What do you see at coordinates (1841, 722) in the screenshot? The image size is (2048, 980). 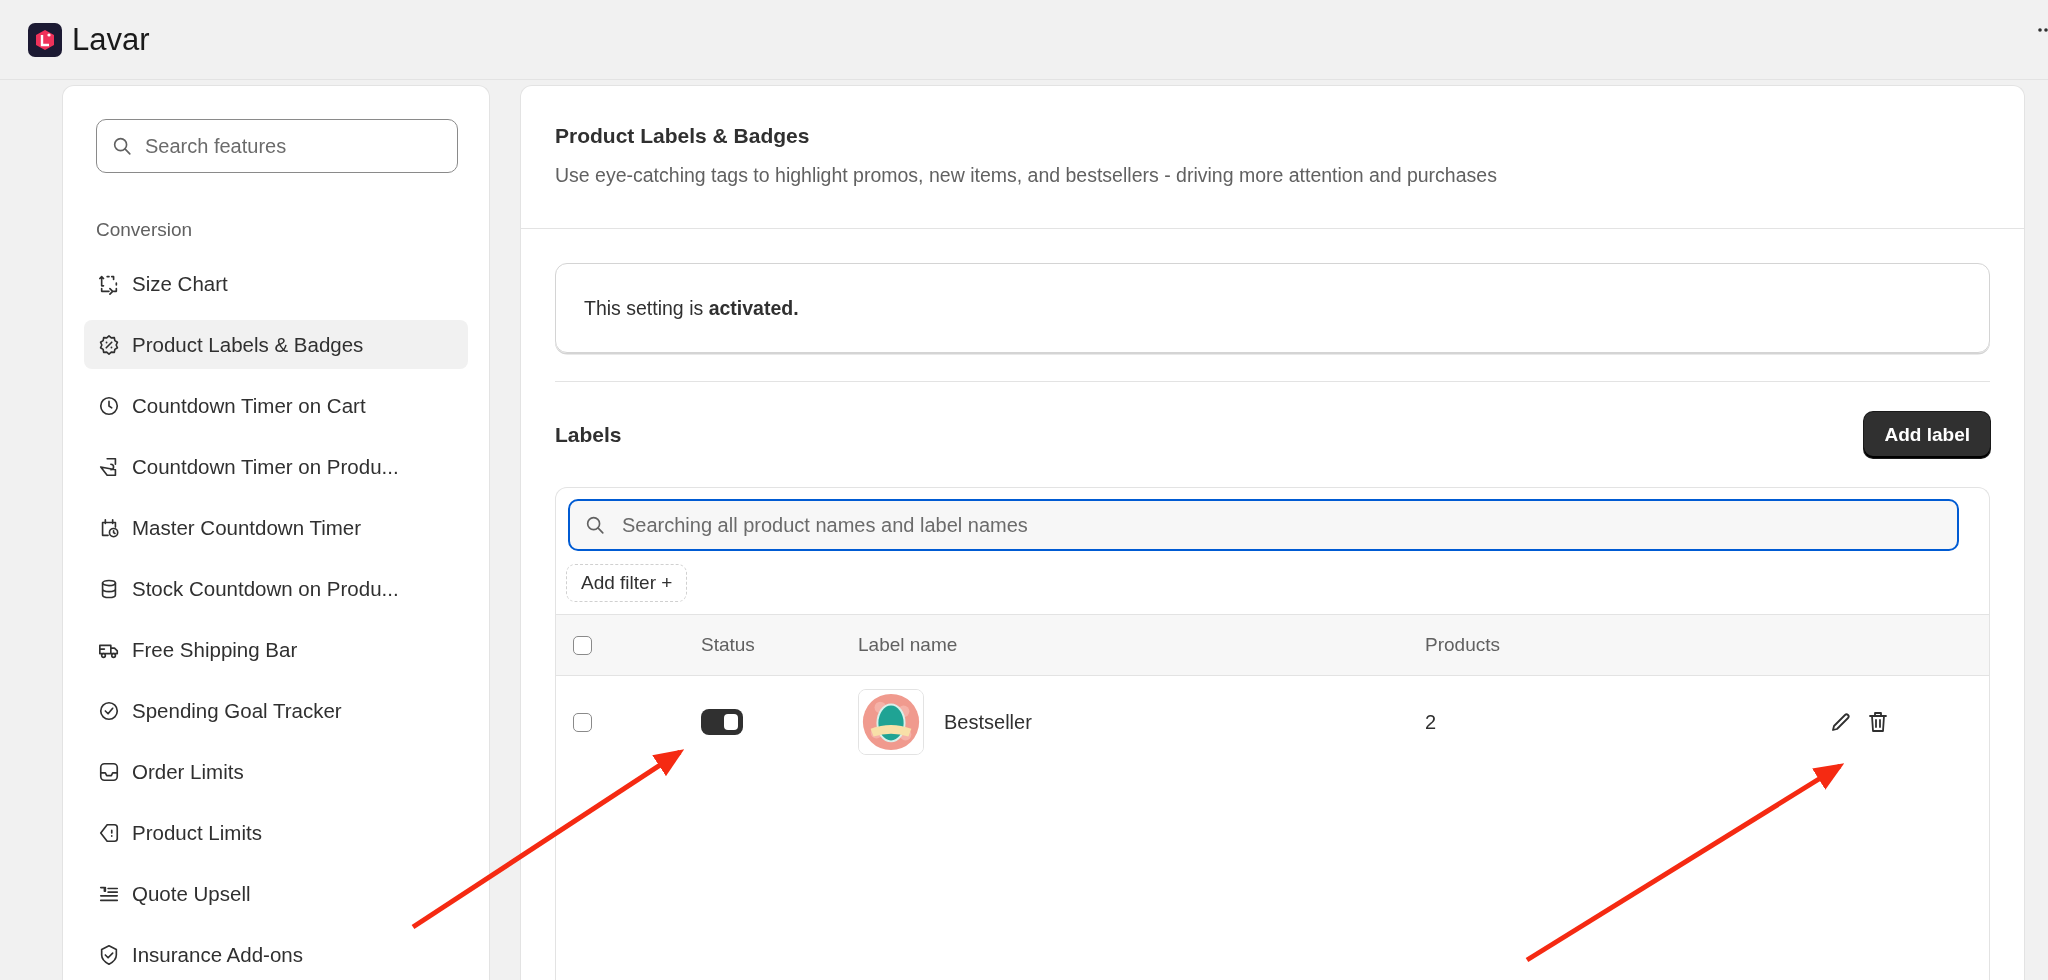 I see `pencil-icon` at bounding box center [1841, 722].